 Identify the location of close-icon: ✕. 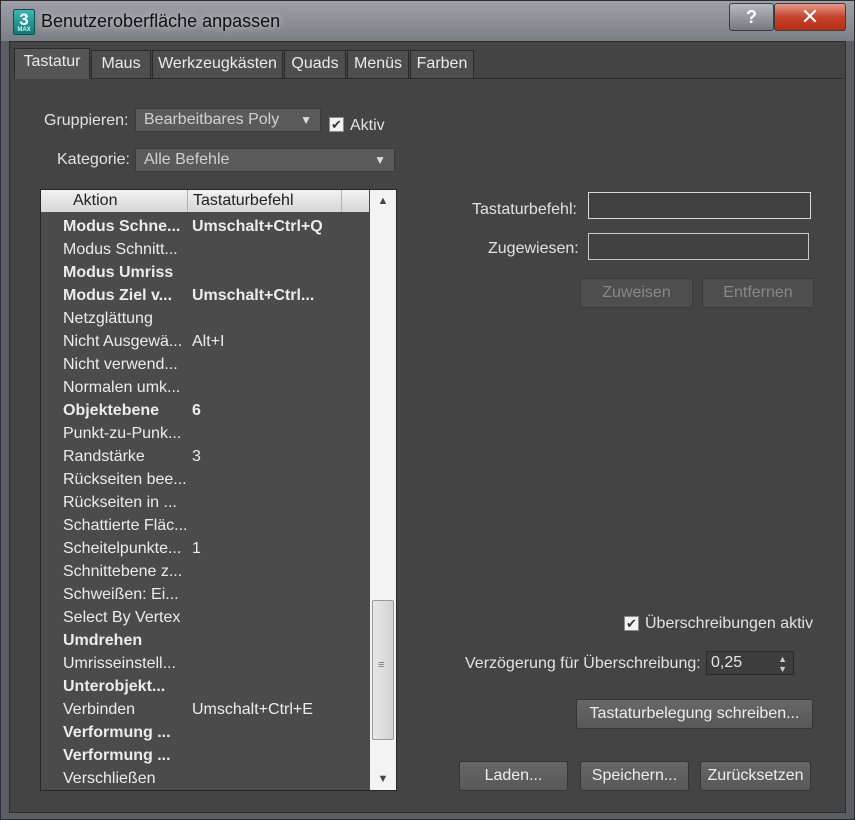
(810, 16).